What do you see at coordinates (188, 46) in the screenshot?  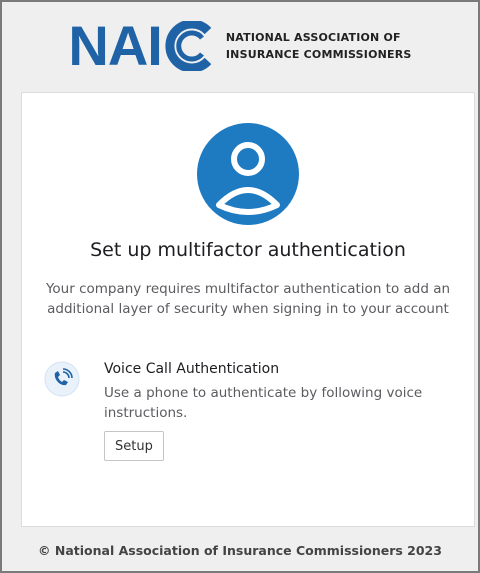 I see `naic-logo-mark` at bounding box center [188, 46].